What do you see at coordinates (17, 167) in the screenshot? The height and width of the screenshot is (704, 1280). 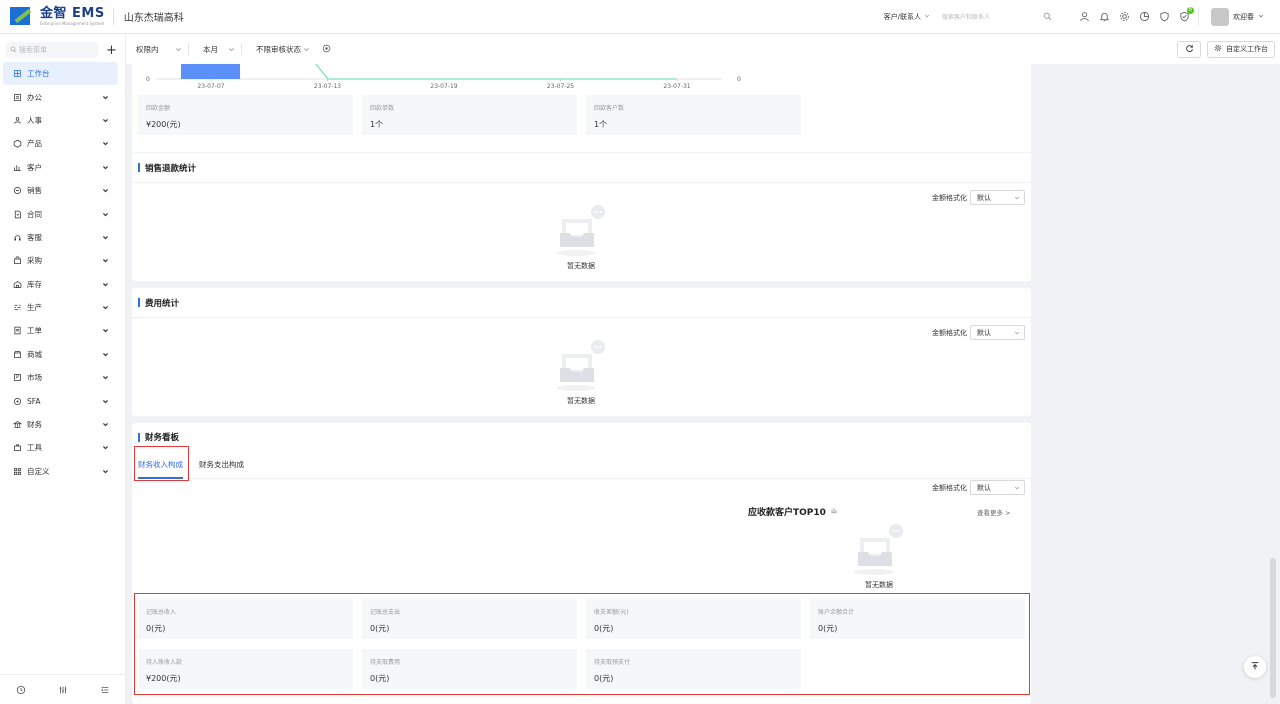 I see `customer-icon` at bounding box center [17, 167].